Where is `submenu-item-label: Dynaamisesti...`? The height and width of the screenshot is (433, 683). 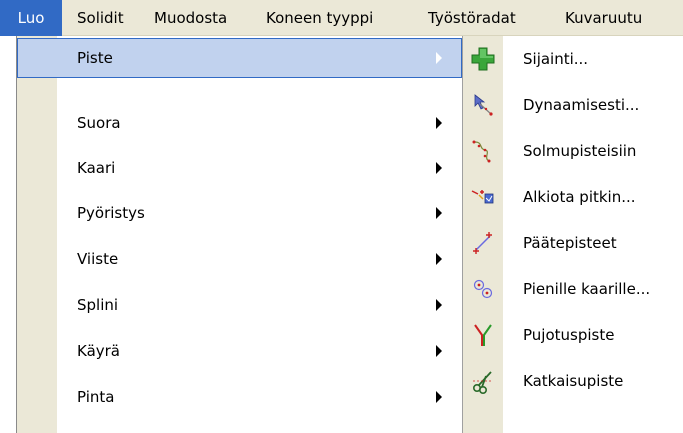 submenu-item-label: Dynaamisesti... is located at coordinates (581, 105).